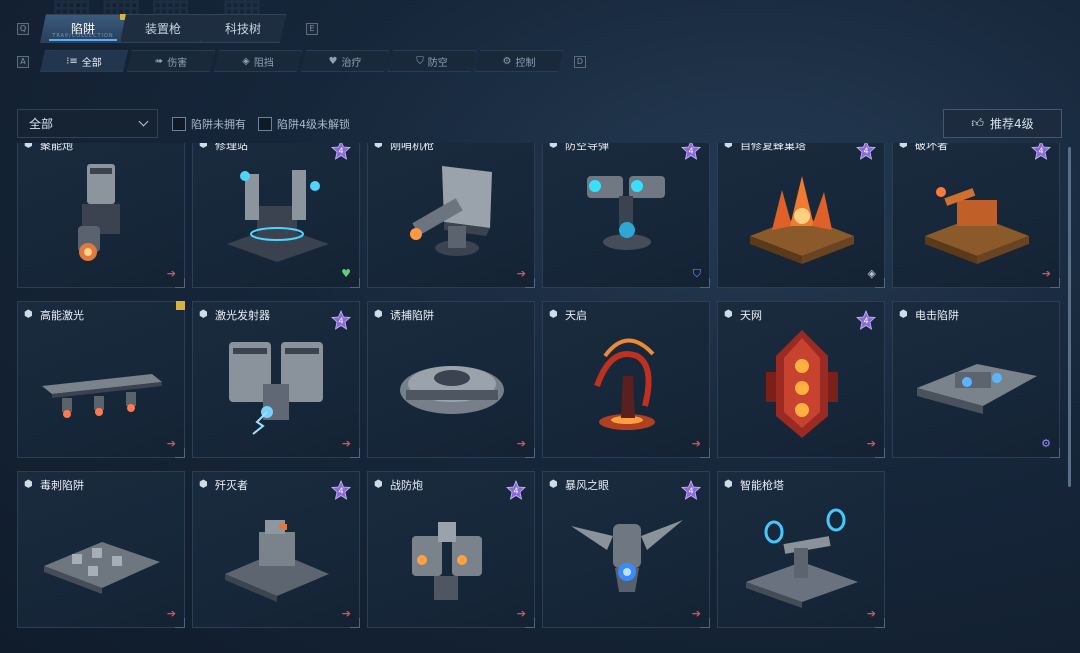 The image size is (1080, 653). What do you see at coordinates (41, 124) in the screenshot?
I see `category-select-value: 全部` at bounding box center [41, 124].